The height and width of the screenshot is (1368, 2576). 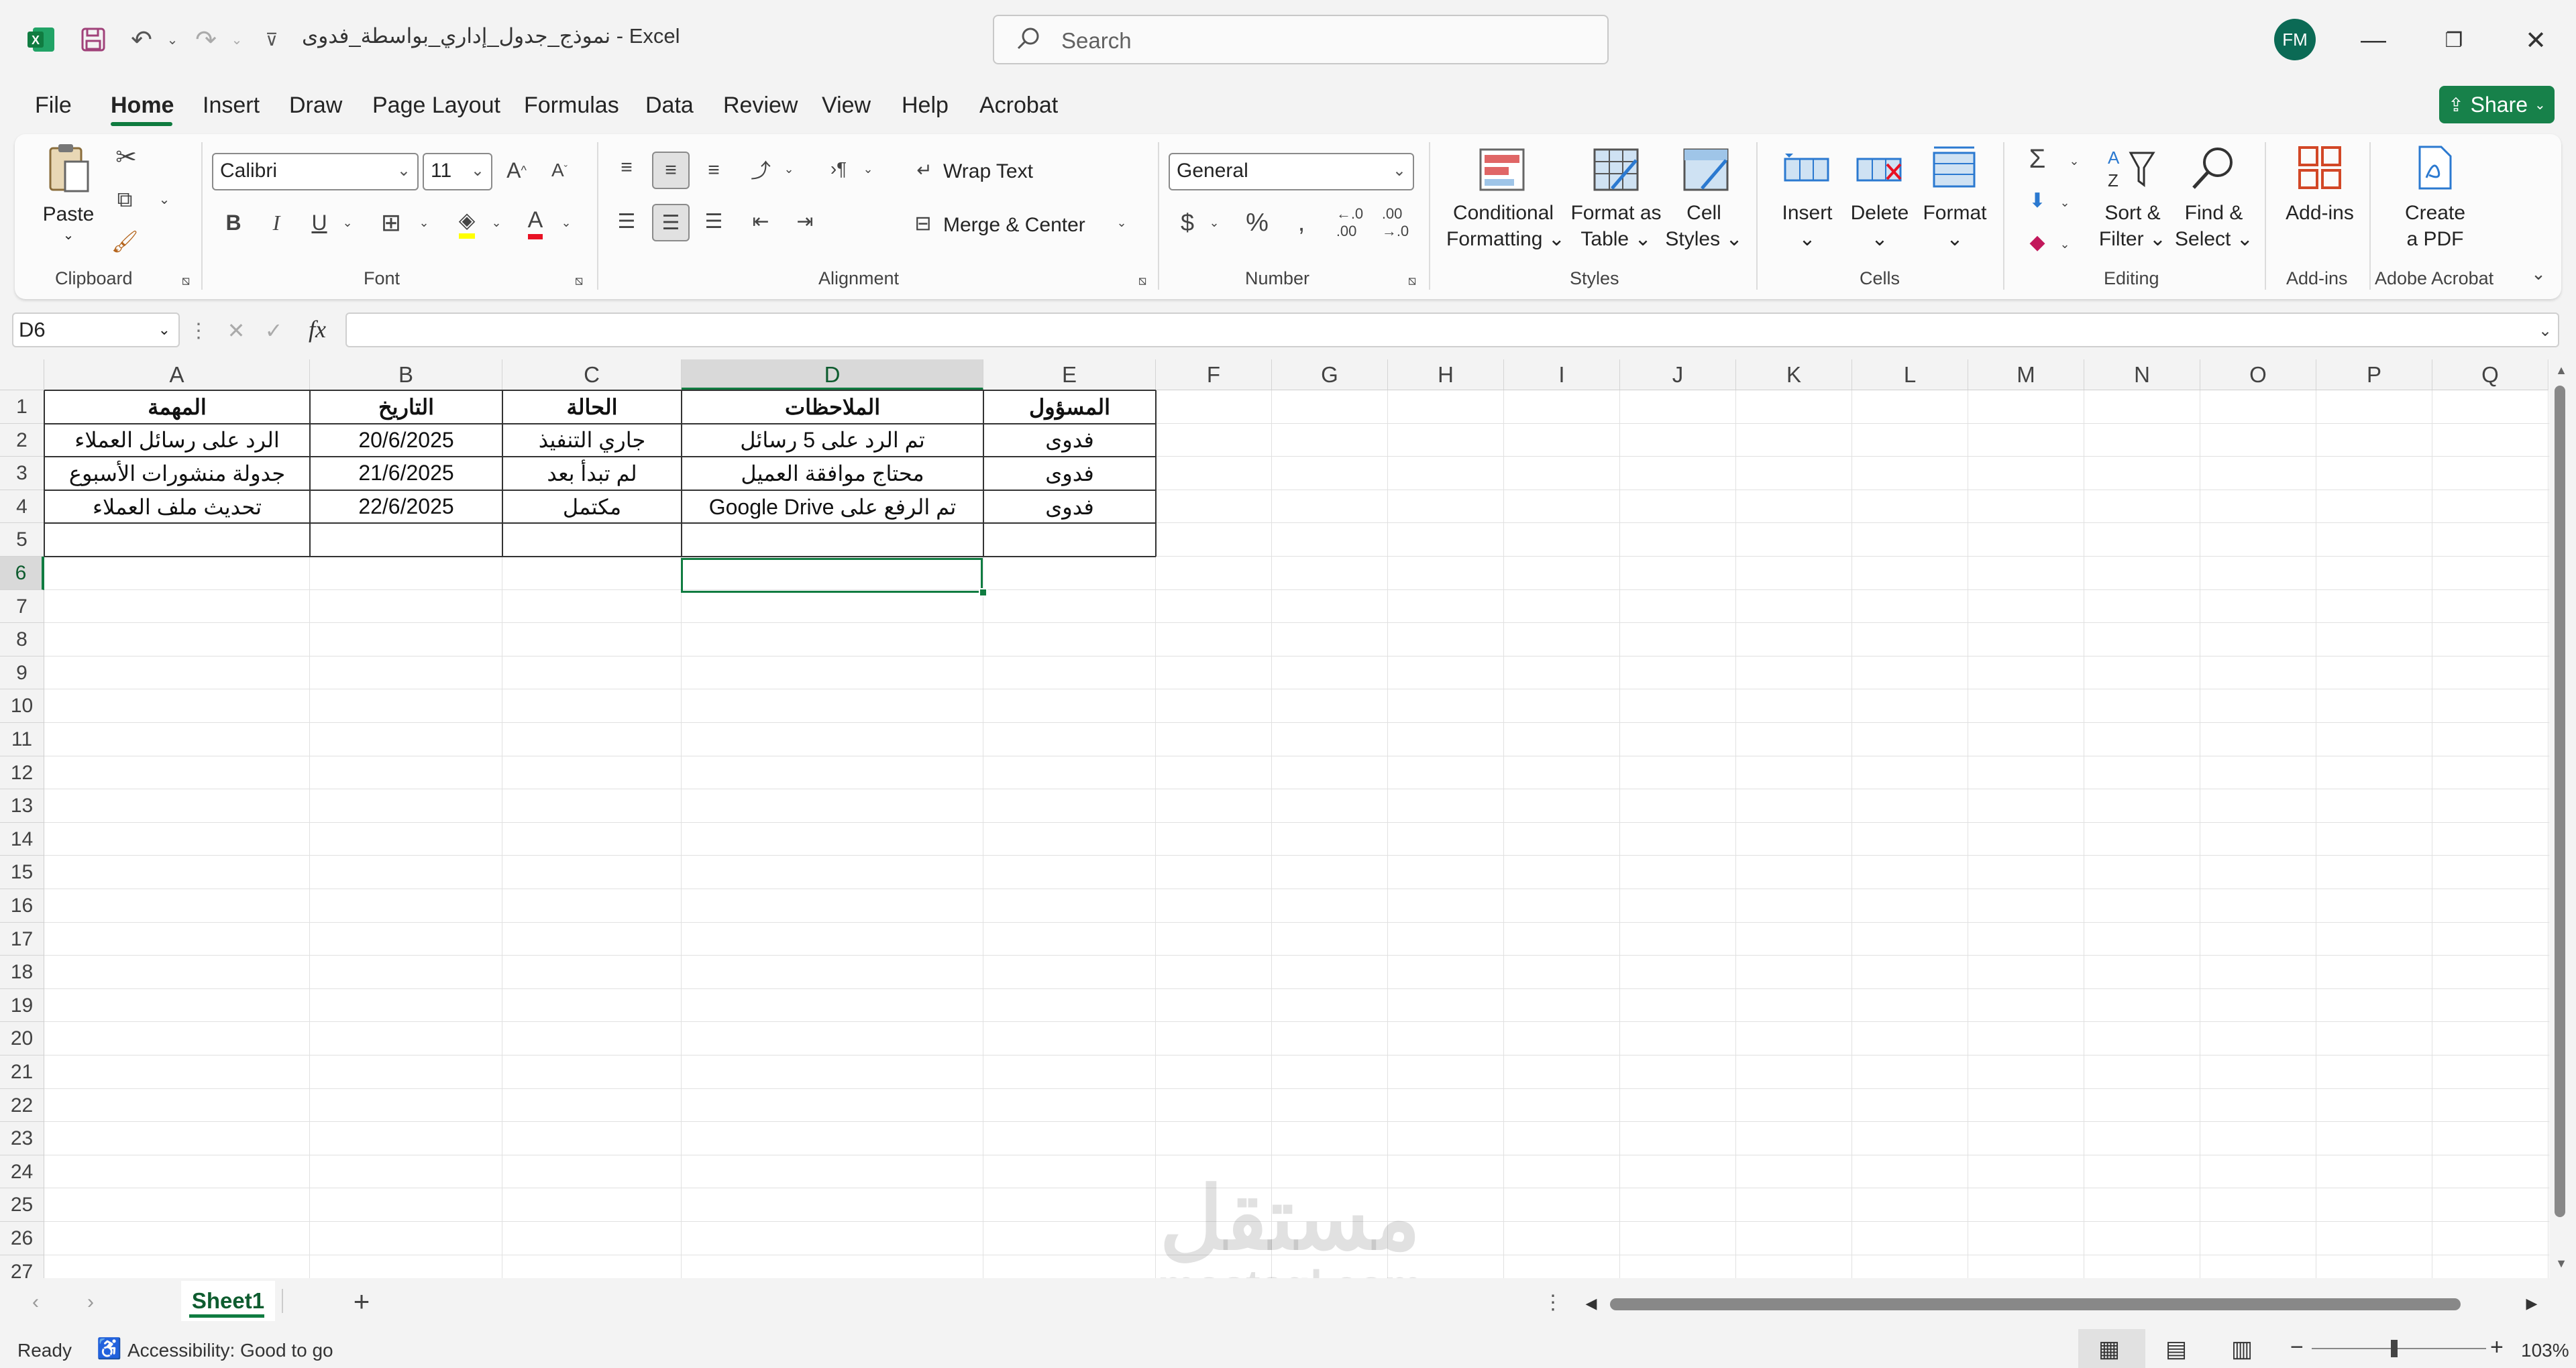 What do you see at coordinates (761, 221) in the screenshot?
I see `decrease-indent-icon: ⇤` at bounding box center [761, 221].